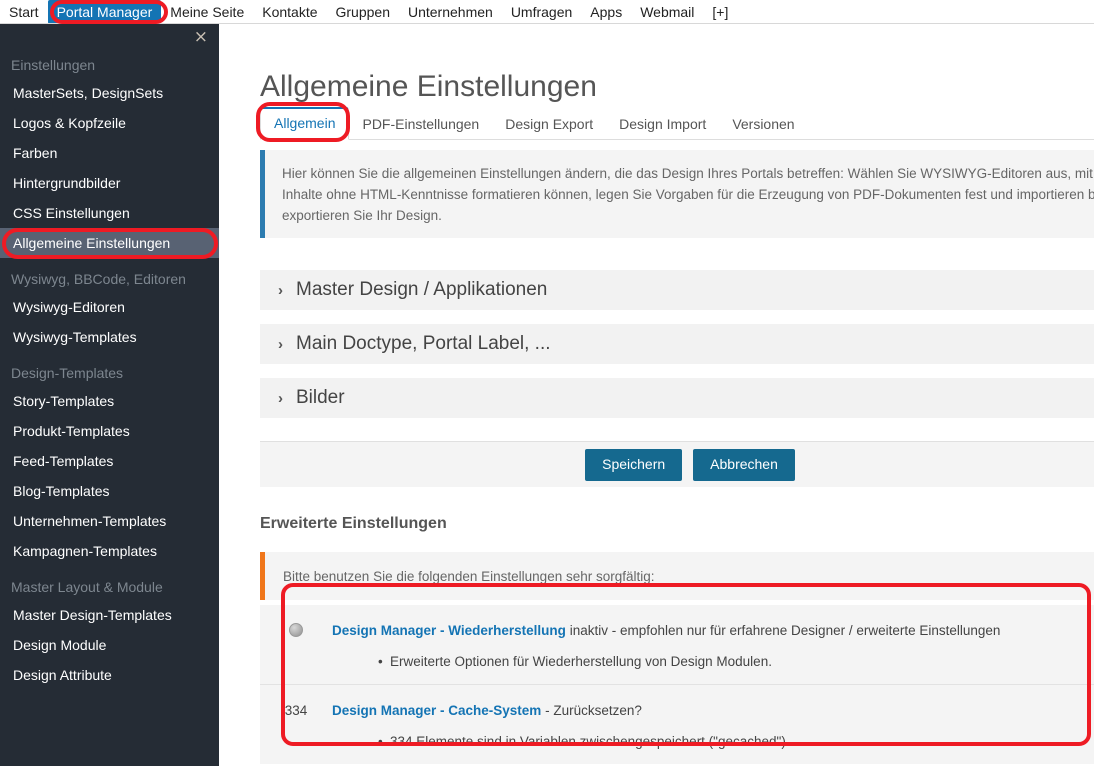  What do you see at coordinates (606, 12) in the screenshot?
I see `topnav-item-apps: Apps` at bounding box center [606, 12].